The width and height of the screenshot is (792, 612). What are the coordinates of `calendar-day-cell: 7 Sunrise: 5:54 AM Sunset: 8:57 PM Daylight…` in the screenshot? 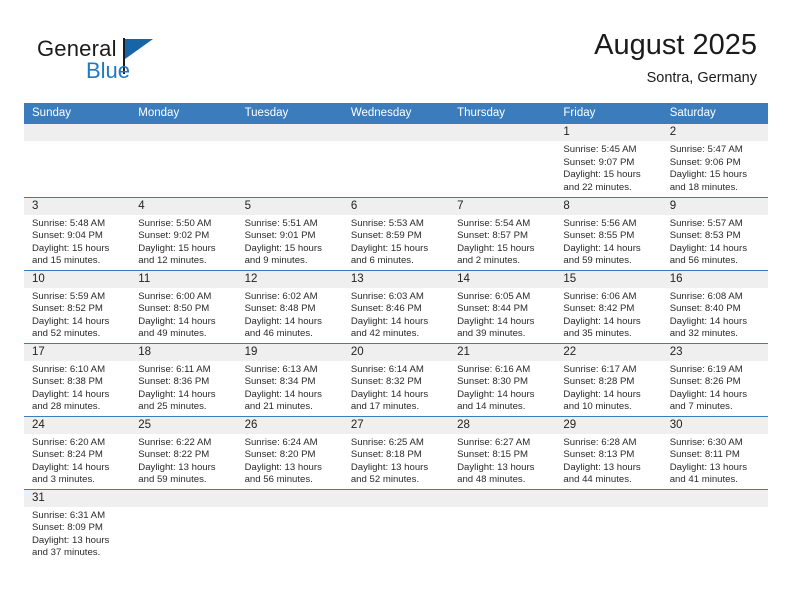 It's located at (502, 233).